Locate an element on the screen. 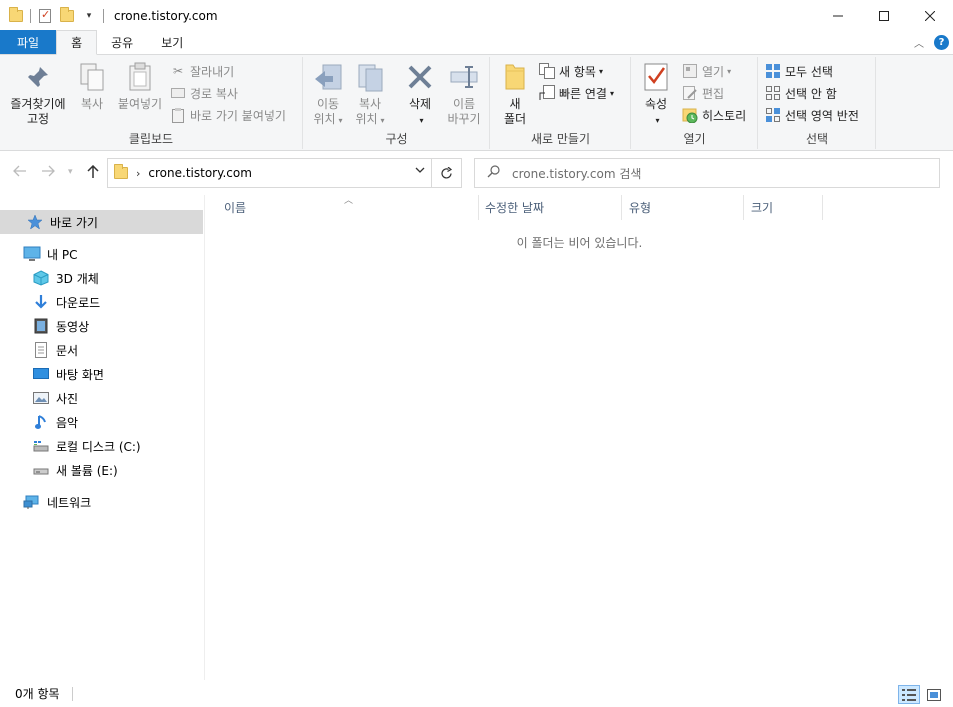 The height and width of the screenshot is (707, 953). delete-label: 삭제 is located at coordinates (420, 104).